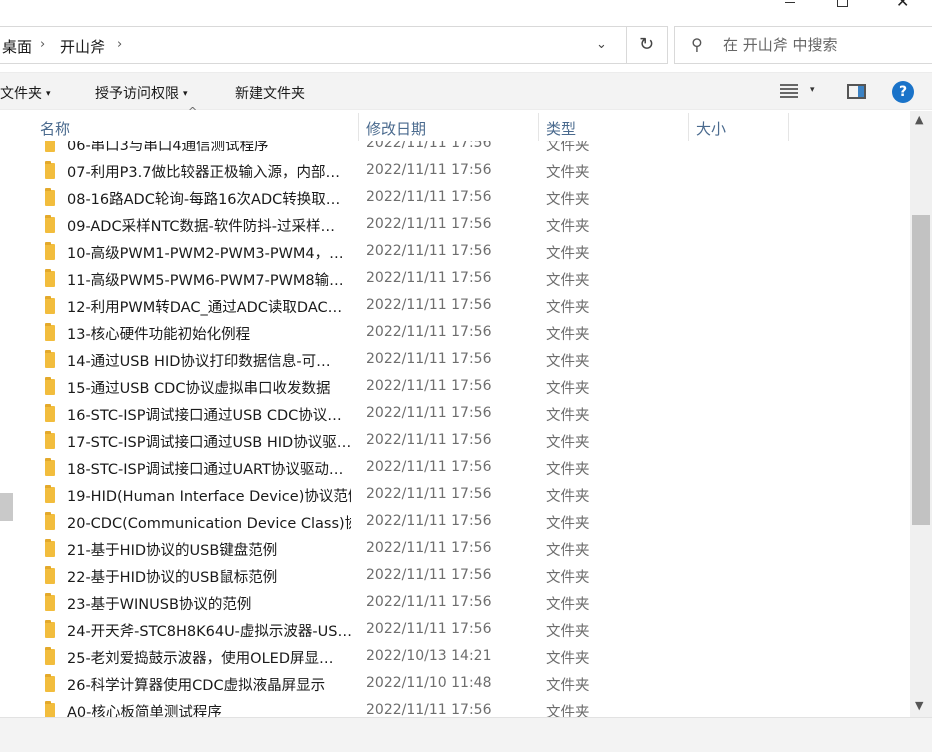 This screenshot has height=752, width=932. What do you see at coordinates (711, 128) in the screenshot?
I see `column-size: 大小` at bounding box center [711, 128].